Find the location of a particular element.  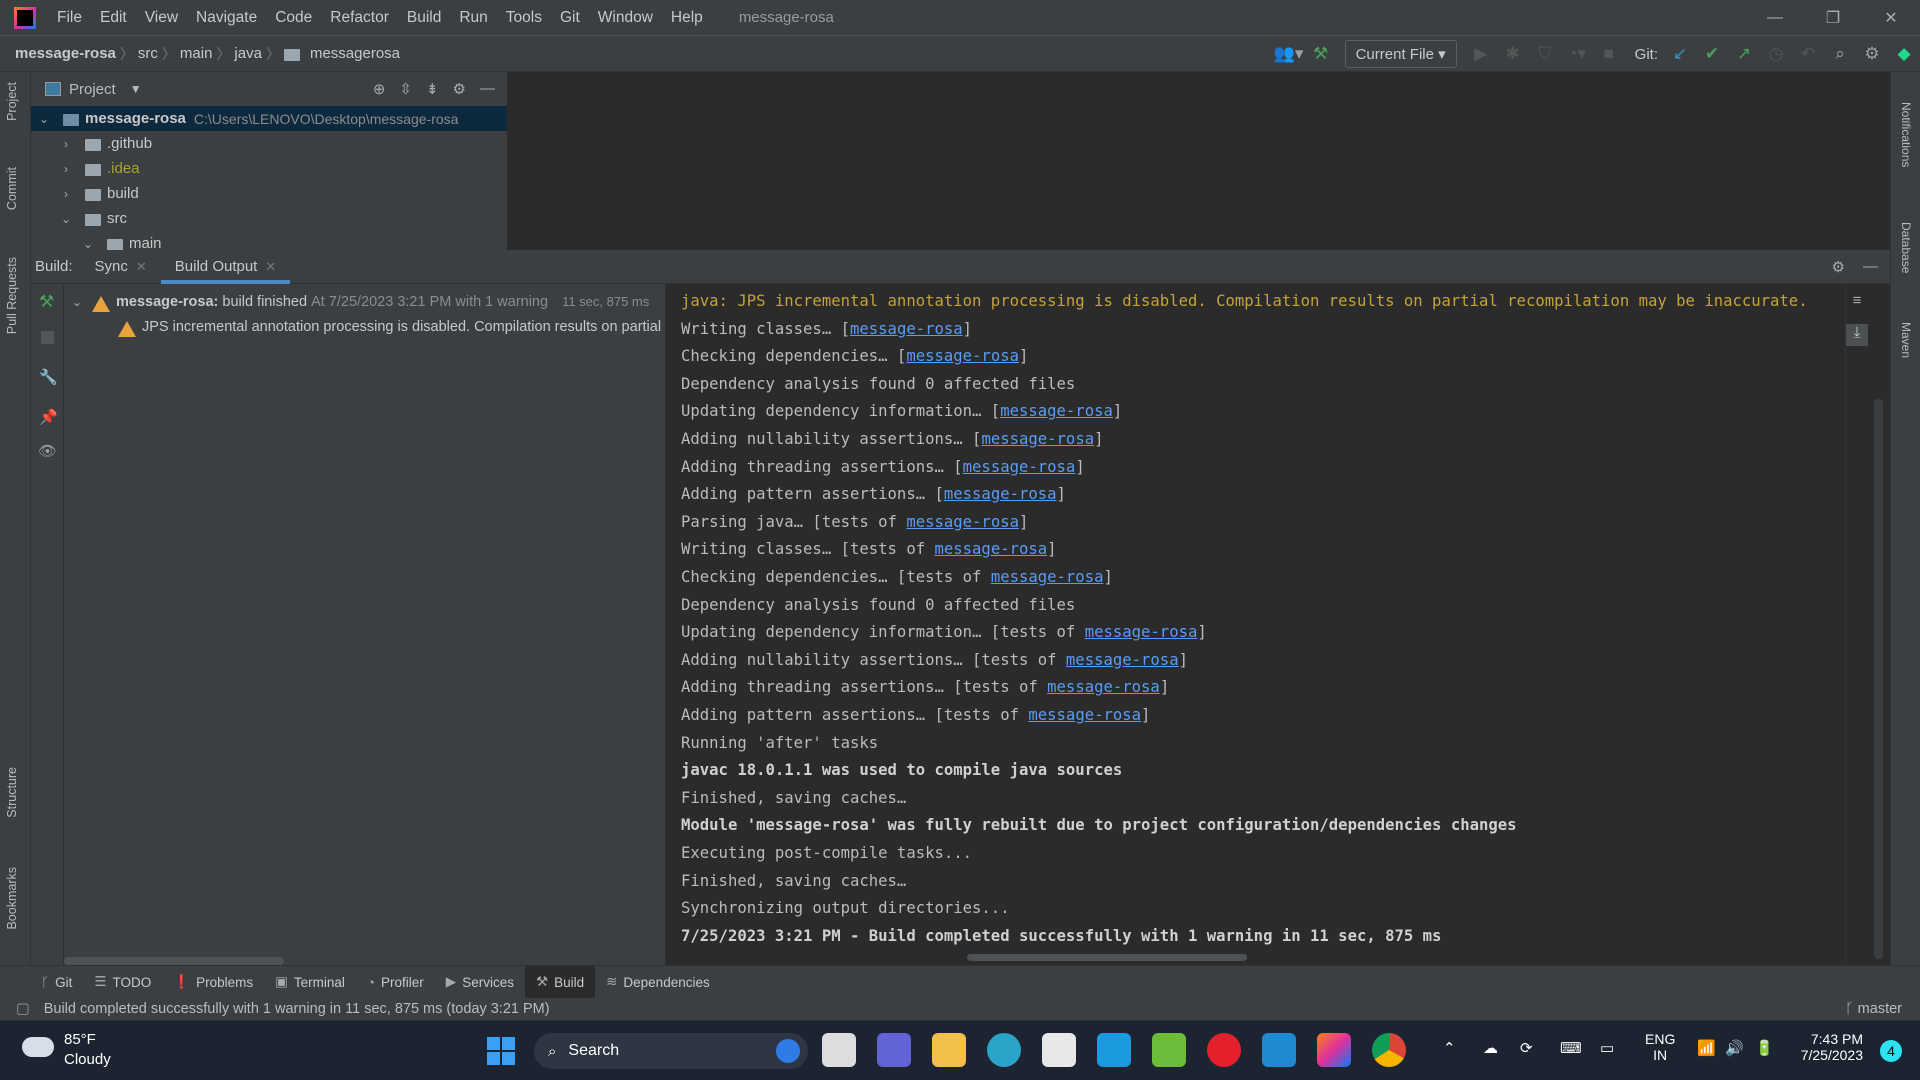

tool-tab-todo: ☰ TODO is located at coordinates (122, 982).